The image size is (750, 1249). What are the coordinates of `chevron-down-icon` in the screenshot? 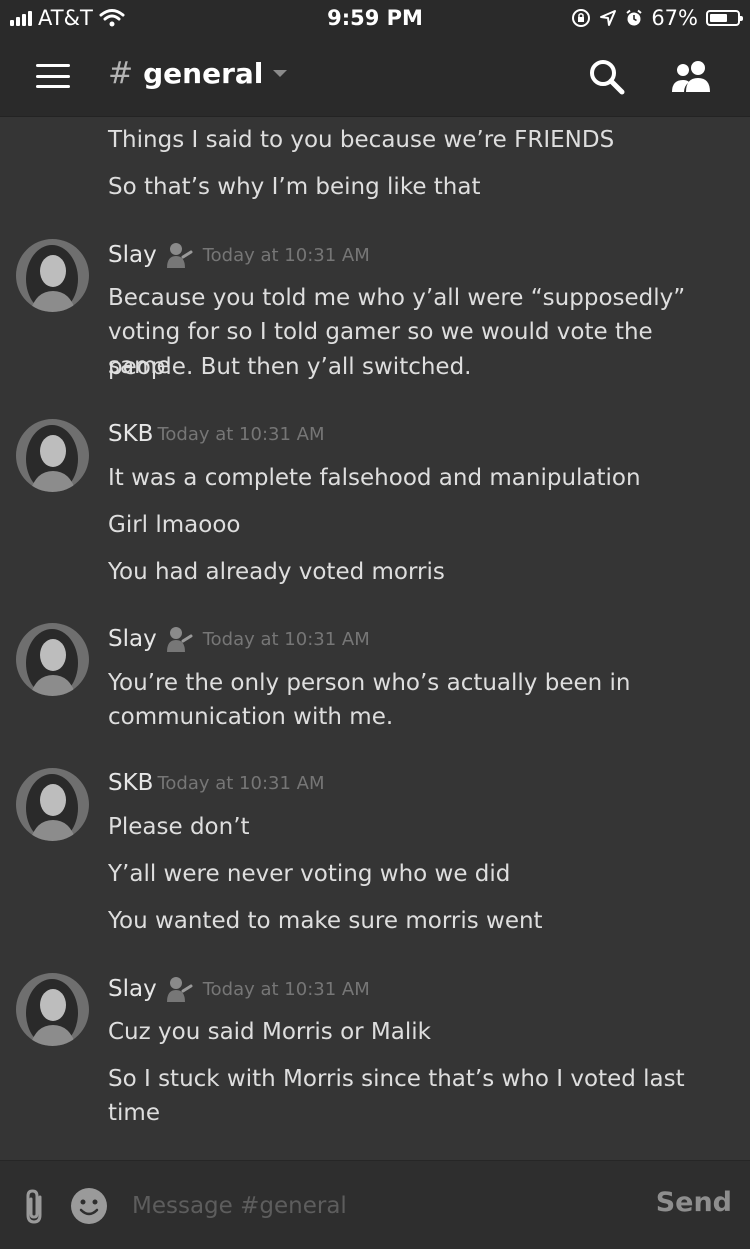 It's located at (280, 73).